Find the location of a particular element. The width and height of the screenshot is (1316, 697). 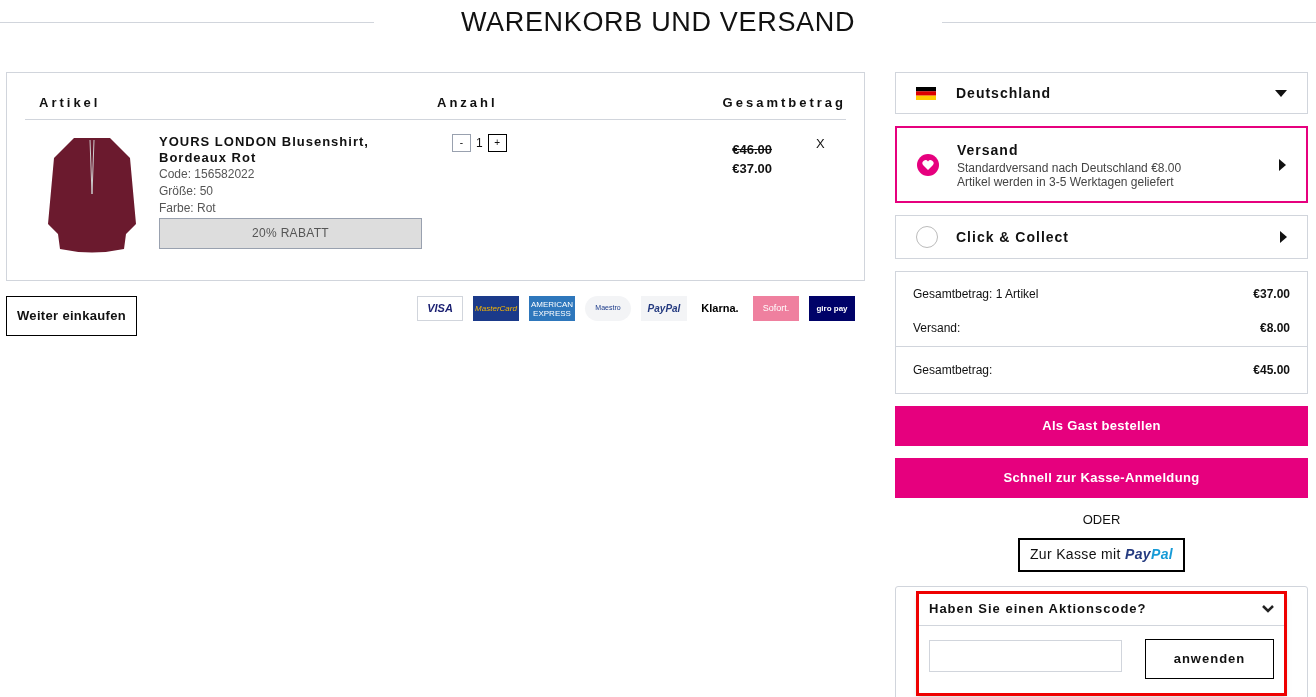

country-select: Deutschland is located at coordinates (1101, 93).